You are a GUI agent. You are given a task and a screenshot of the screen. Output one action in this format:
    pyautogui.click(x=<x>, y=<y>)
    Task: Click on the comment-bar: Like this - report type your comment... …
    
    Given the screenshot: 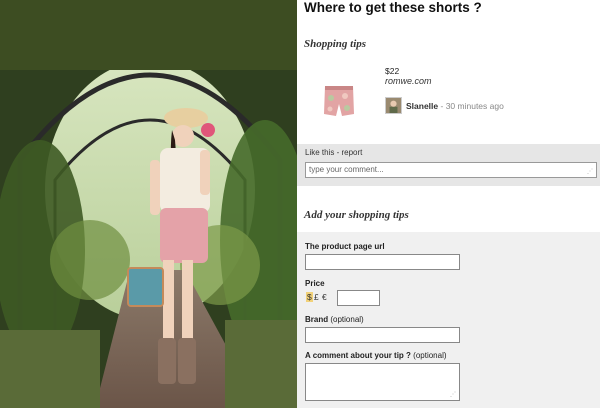 What is the action you would take?
    pyautogui.click(x=448, y=165)
    